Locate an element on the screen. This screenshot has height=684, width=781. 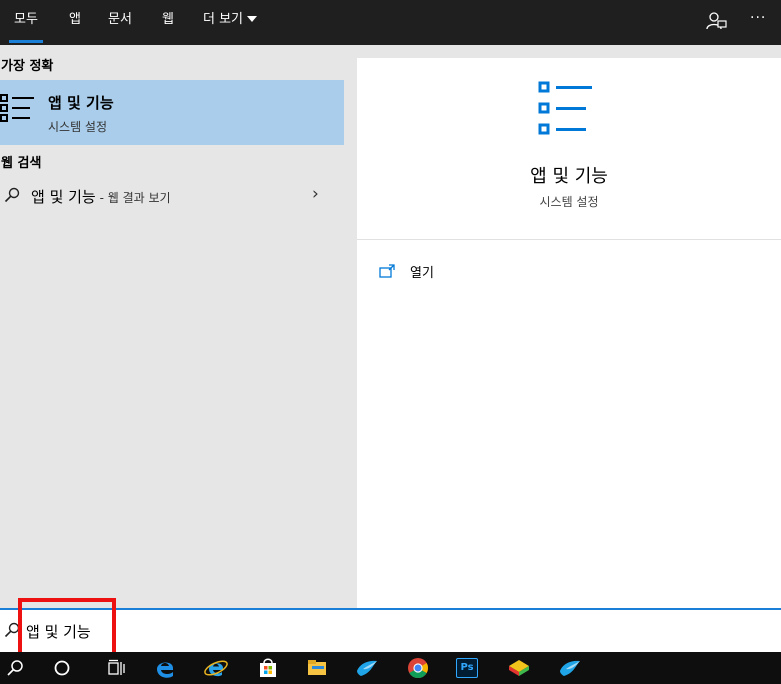
photoshop-label: Ps is located at coordinates (467, 668).